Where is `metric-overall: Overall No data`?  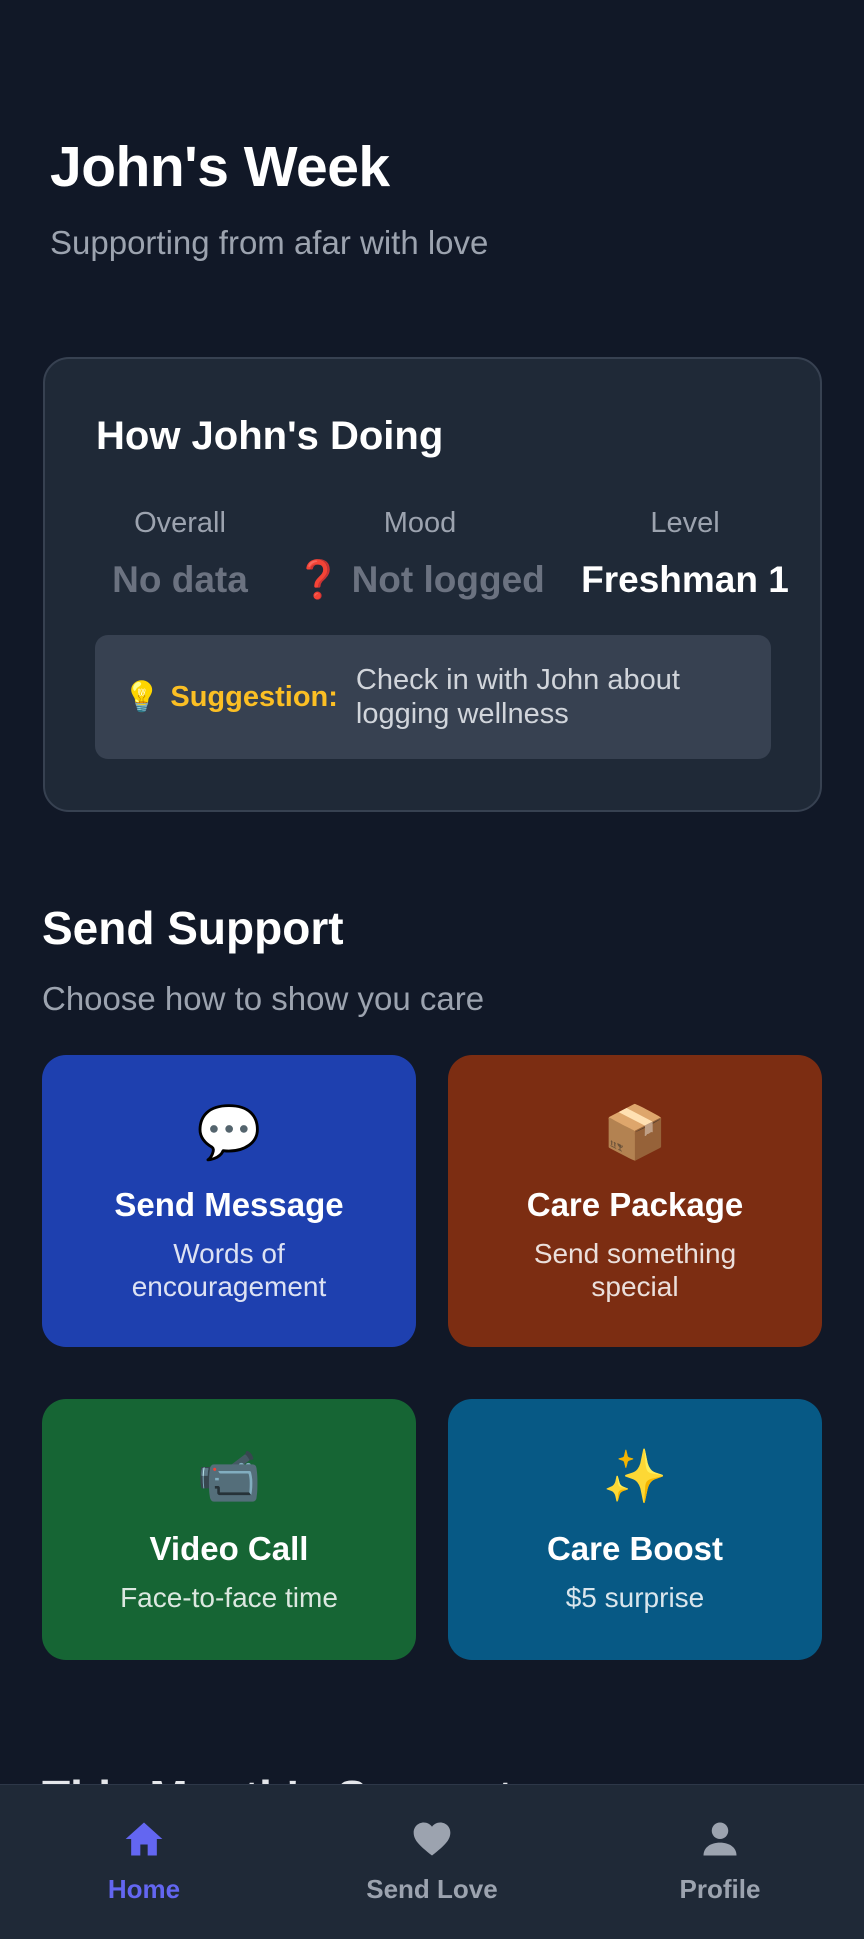
metric-overall: Overall No data is located at coordinates (180, 554).